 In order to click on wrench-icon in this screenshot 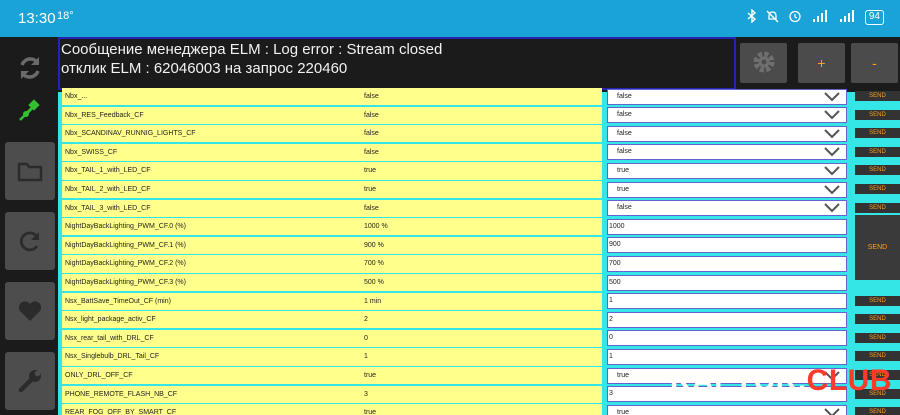, I will do `click(30, 381)`.